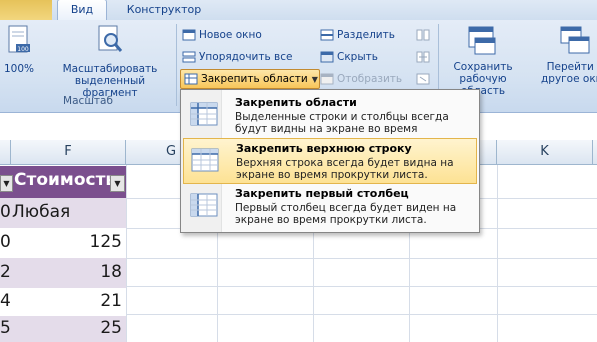  I want to click on column-header-f: F, so click(68, 152).